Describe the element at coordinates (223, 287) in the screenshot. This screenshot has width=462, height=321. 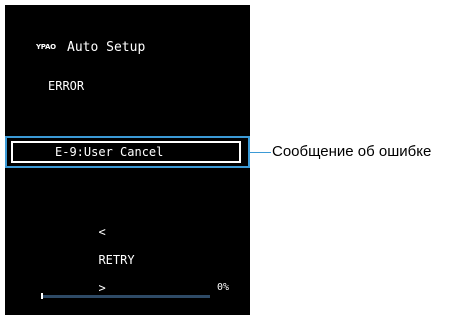
I see `progress-percent: 0%` at that location.